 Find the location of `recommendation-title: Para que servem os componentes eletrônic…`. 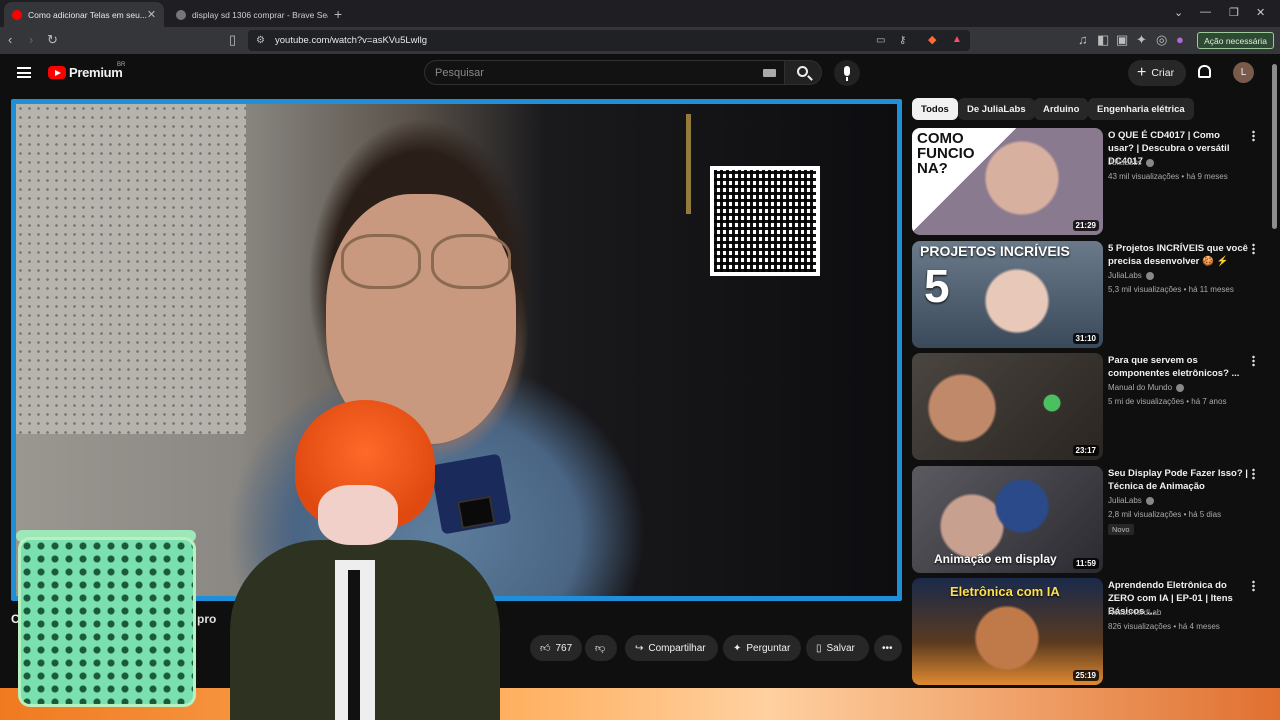

recommendation-title: Para que servem os componentes eletrônic… is located at coordinates (1178, 367).